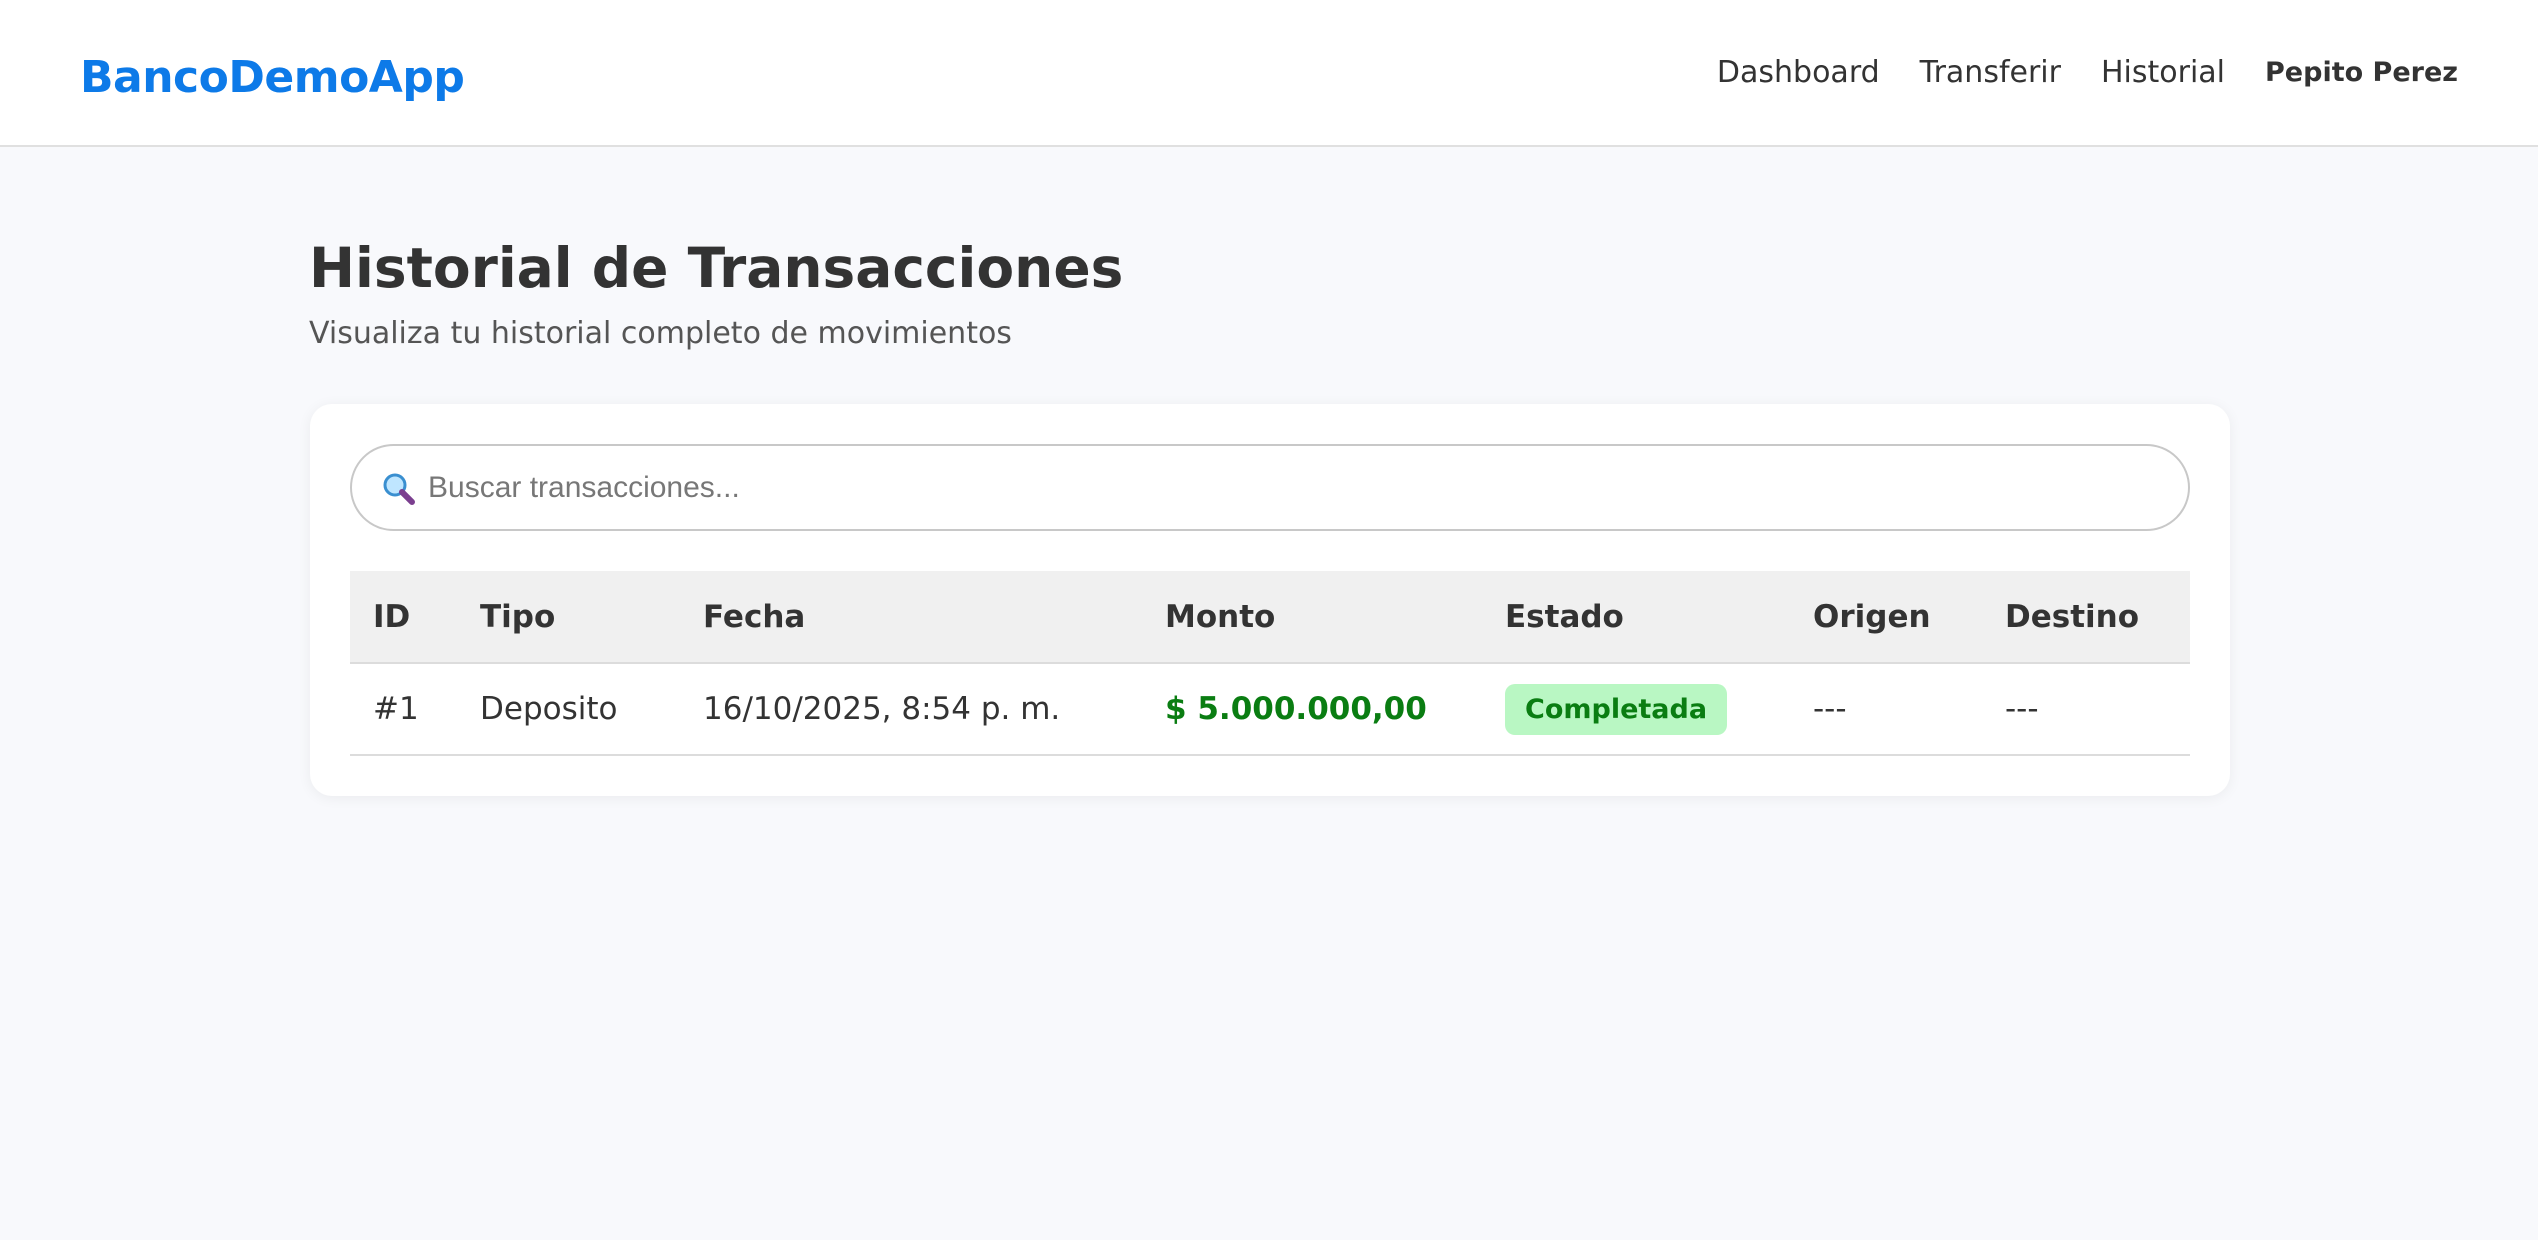  Describe the element at coordinates (1886, 617) in the screenshot. I see `column-header-origen: Origen` at that location.